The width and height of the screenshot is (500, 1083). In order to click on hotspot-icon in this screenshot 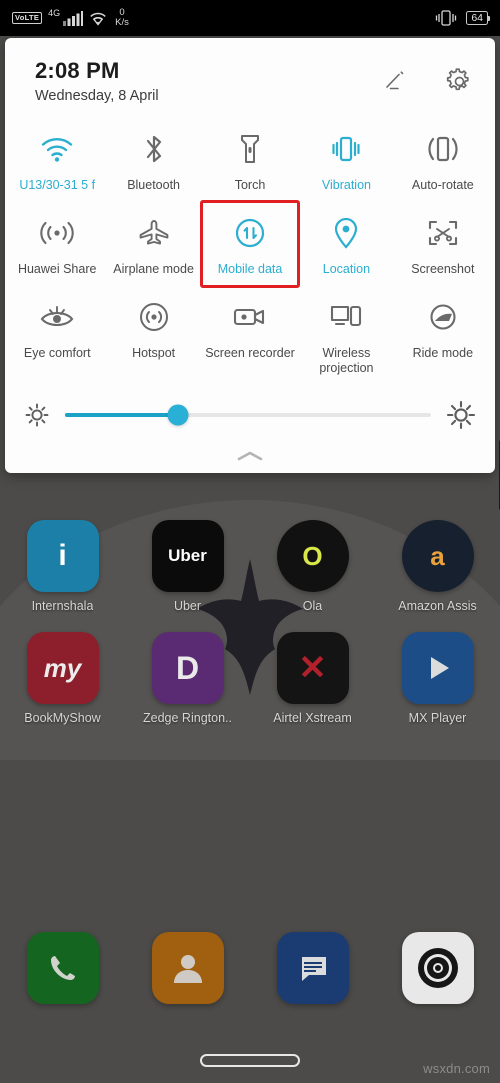, I will do `click(154, 317)`.